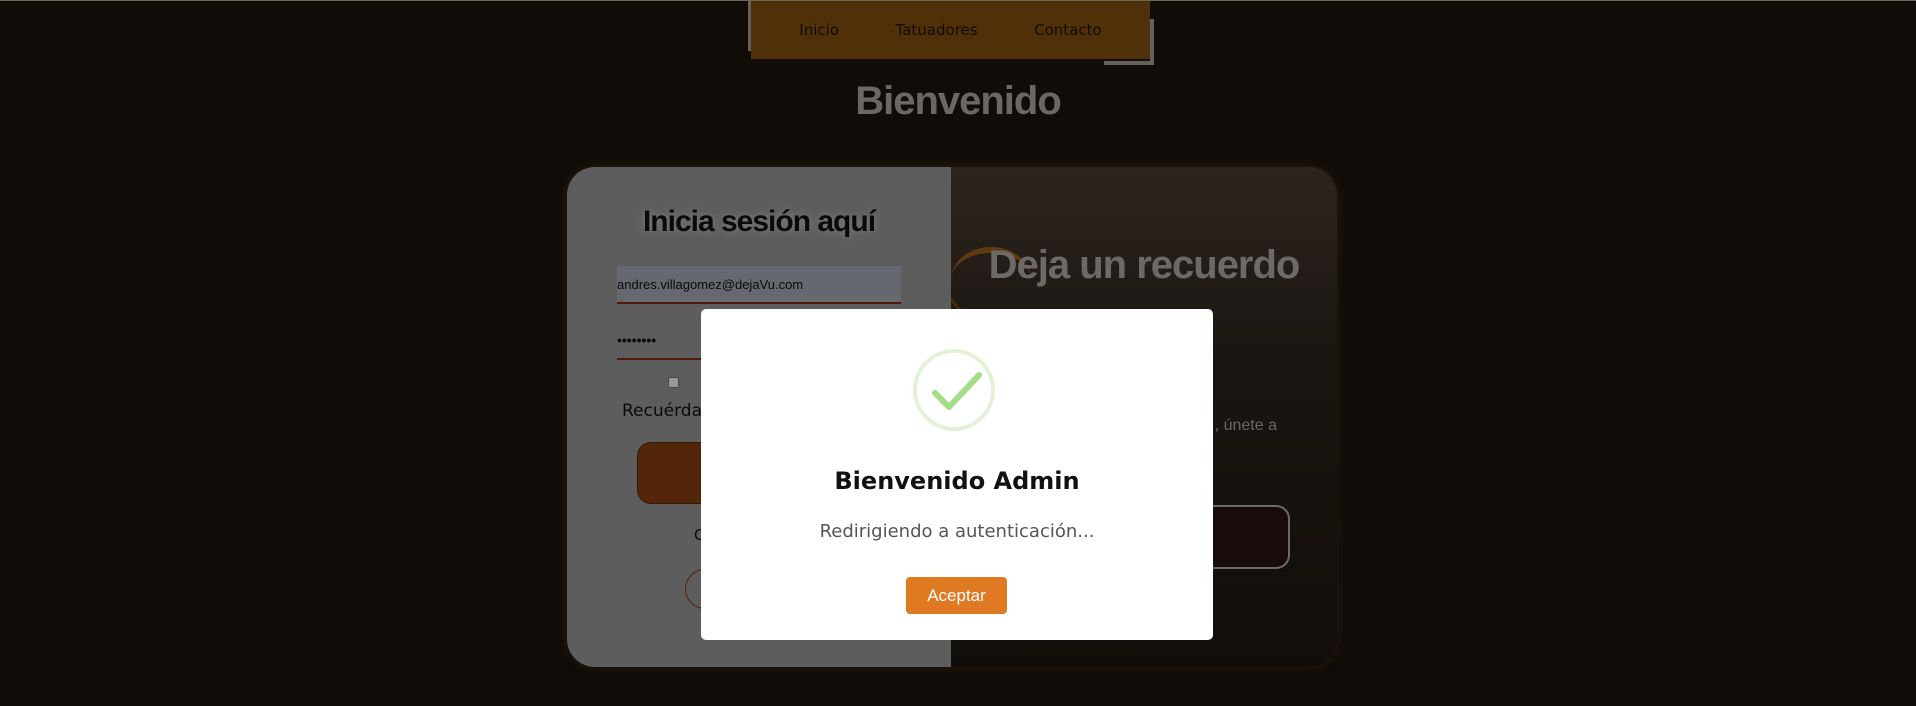 This screenshot has width=1916, height=706. Describe the element at coordinates (954, 390) in the screenshot. I see `success-check-icon` at that location.